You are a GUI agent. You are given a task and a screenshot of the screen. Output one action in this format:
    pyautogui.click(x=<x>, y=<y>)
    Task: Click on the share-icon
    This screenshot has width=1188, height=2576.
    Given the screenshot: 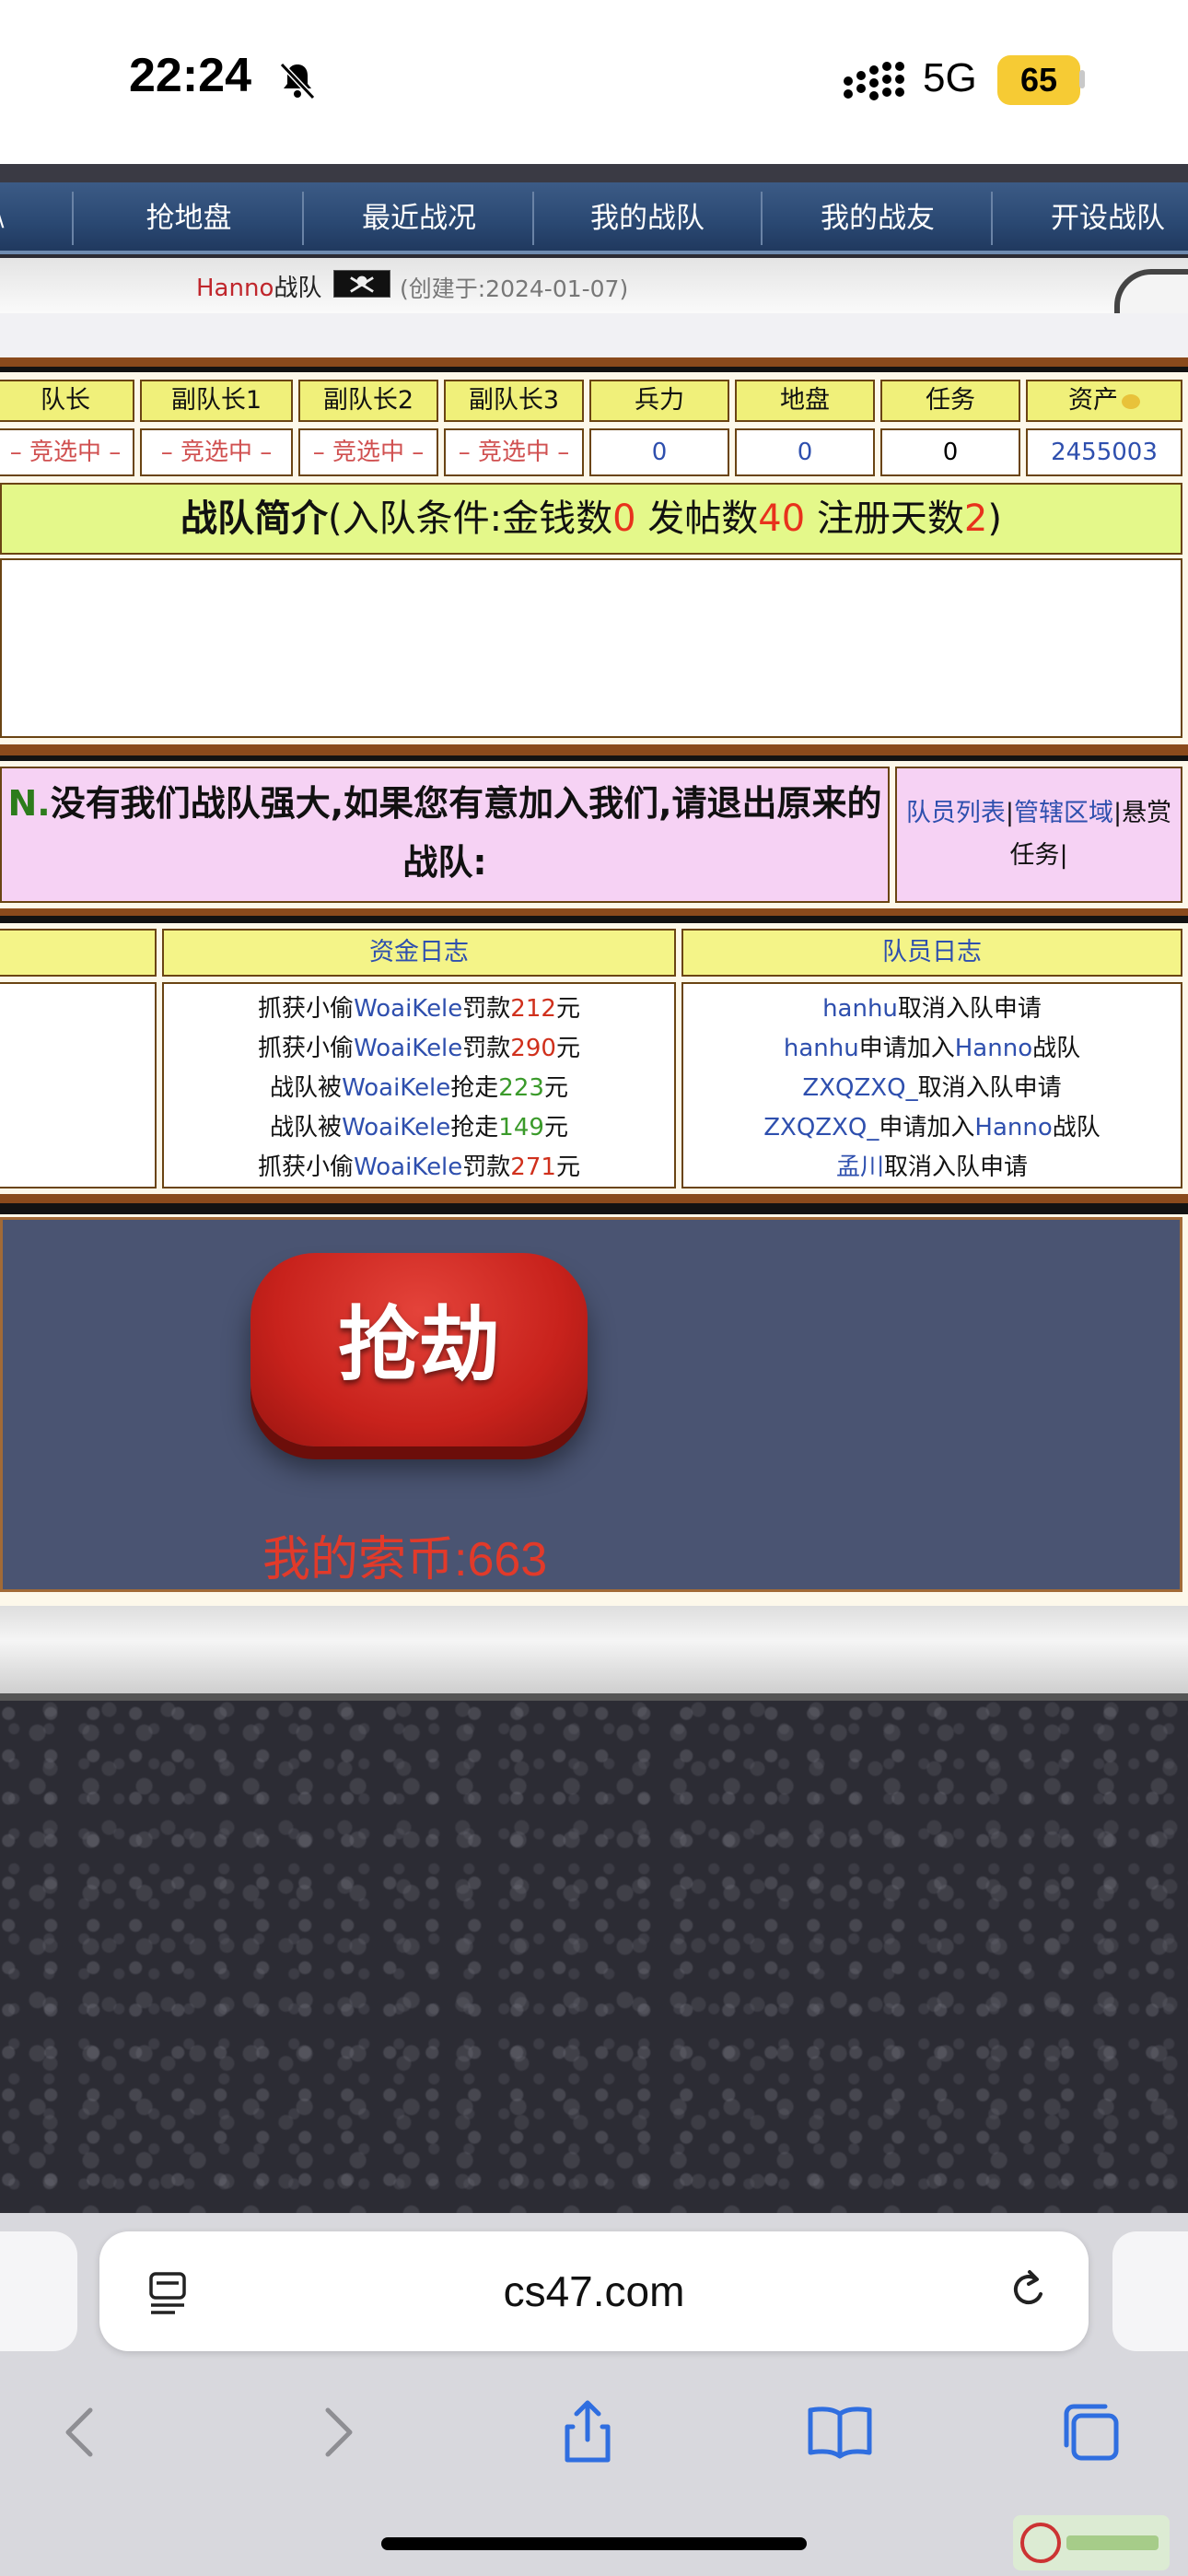 What is the action you would take?
    pyautogui.click(x=587, y=2432)
    